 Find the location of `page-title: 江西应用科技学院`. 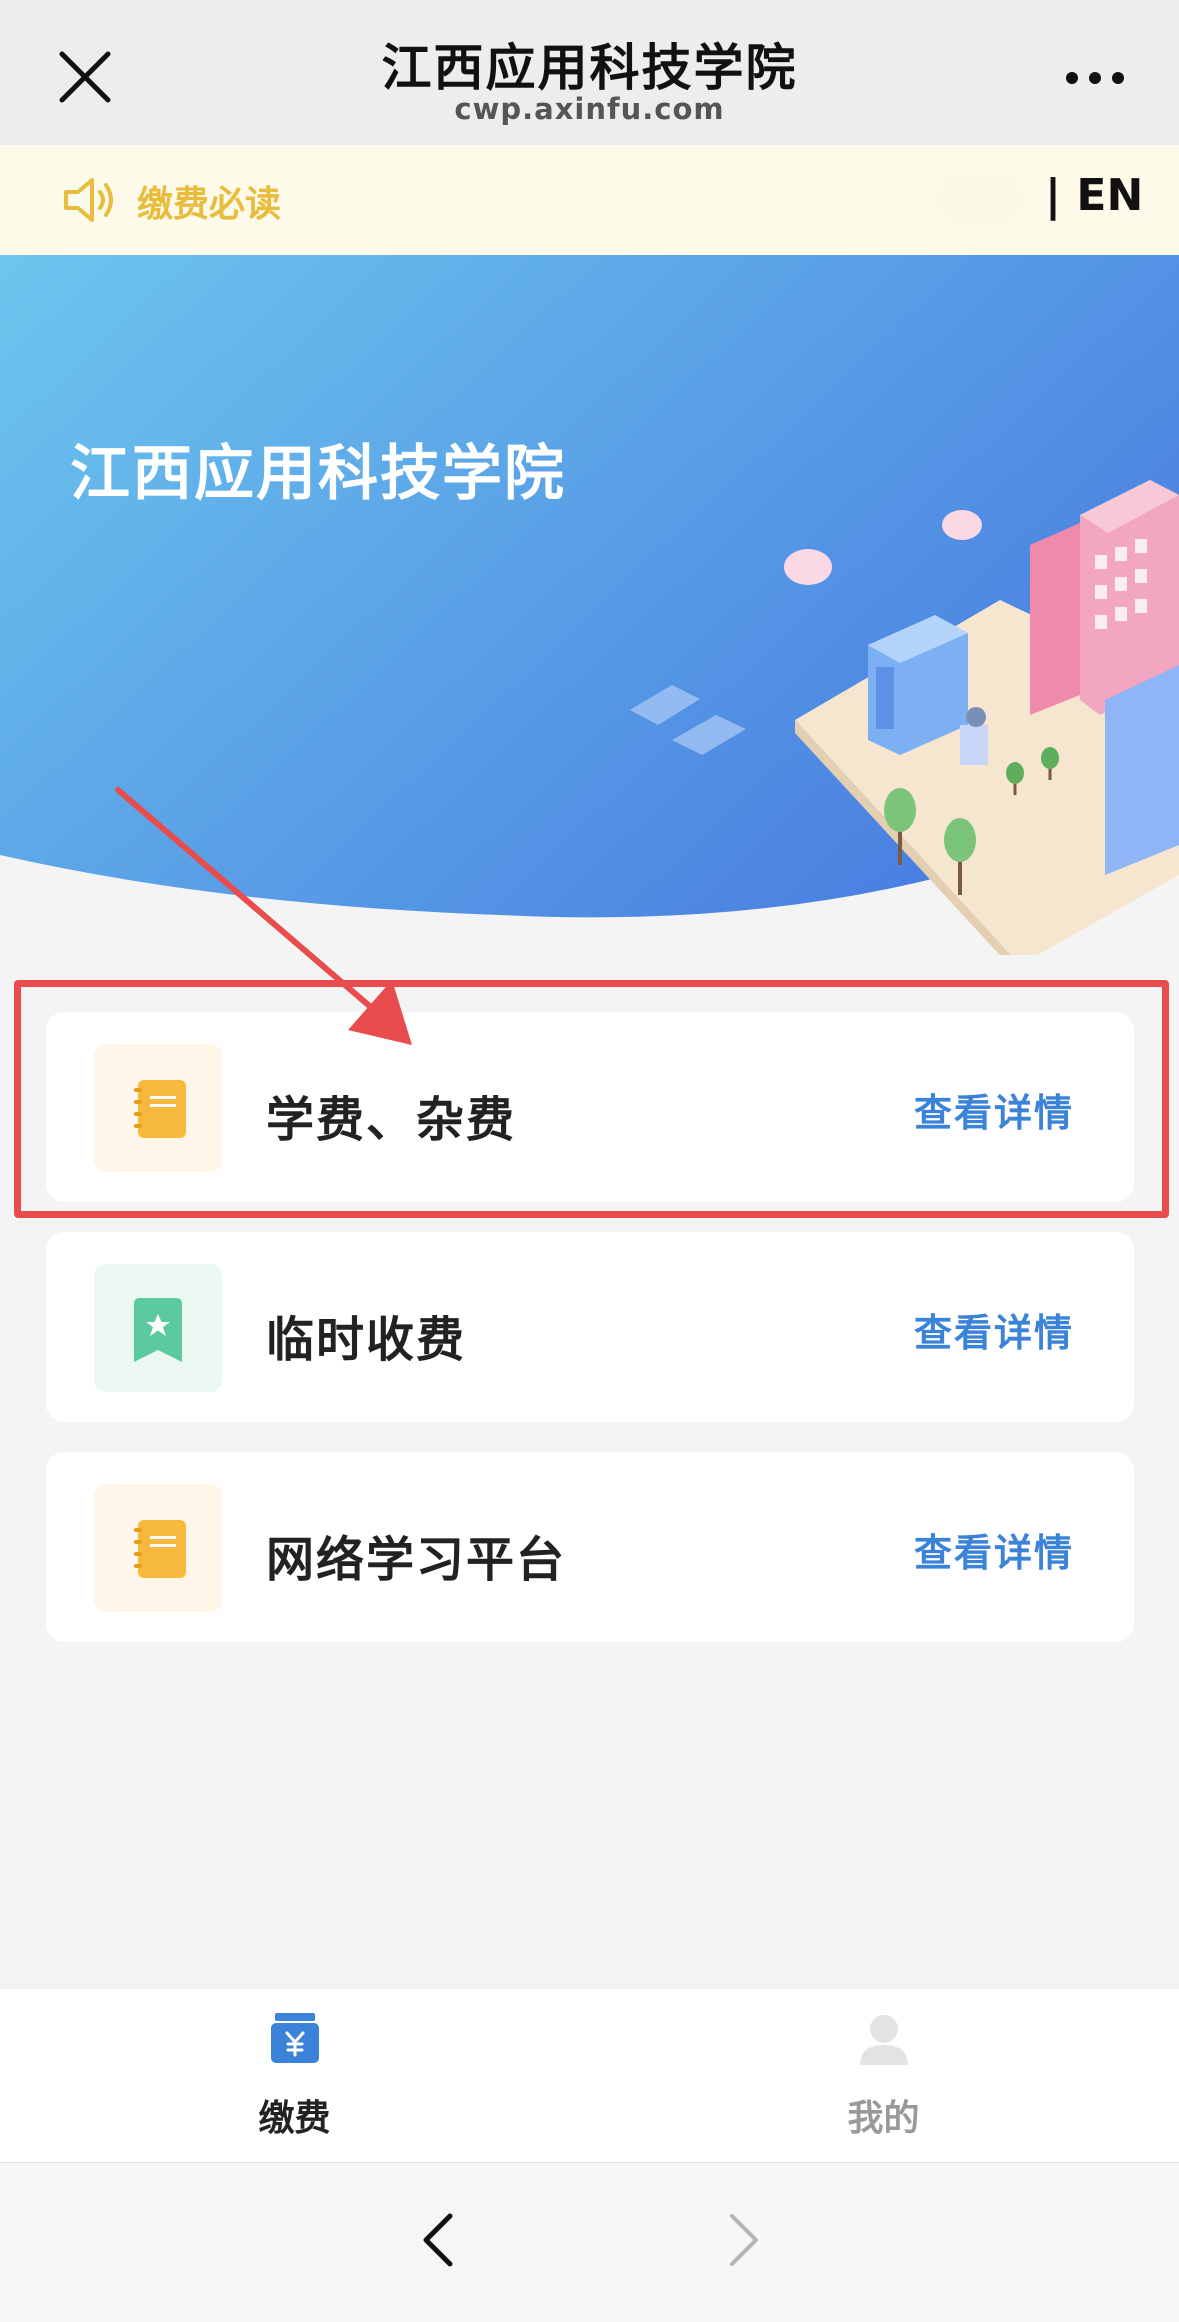

page-title: 江西应用科技学院 is located at coordinates (589, 68).